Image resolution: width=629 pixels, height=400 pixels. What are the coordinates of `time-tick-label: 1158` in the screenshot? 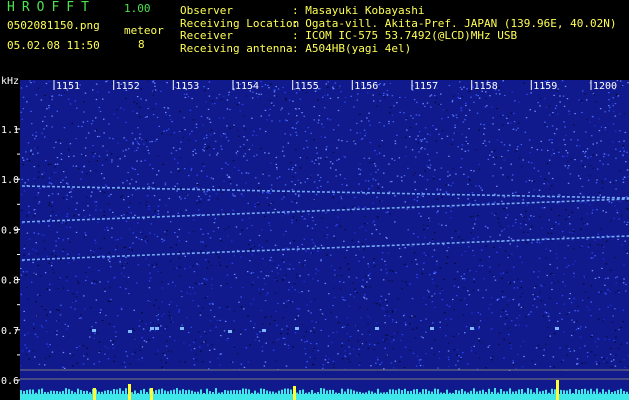 It's located at (486, 86).